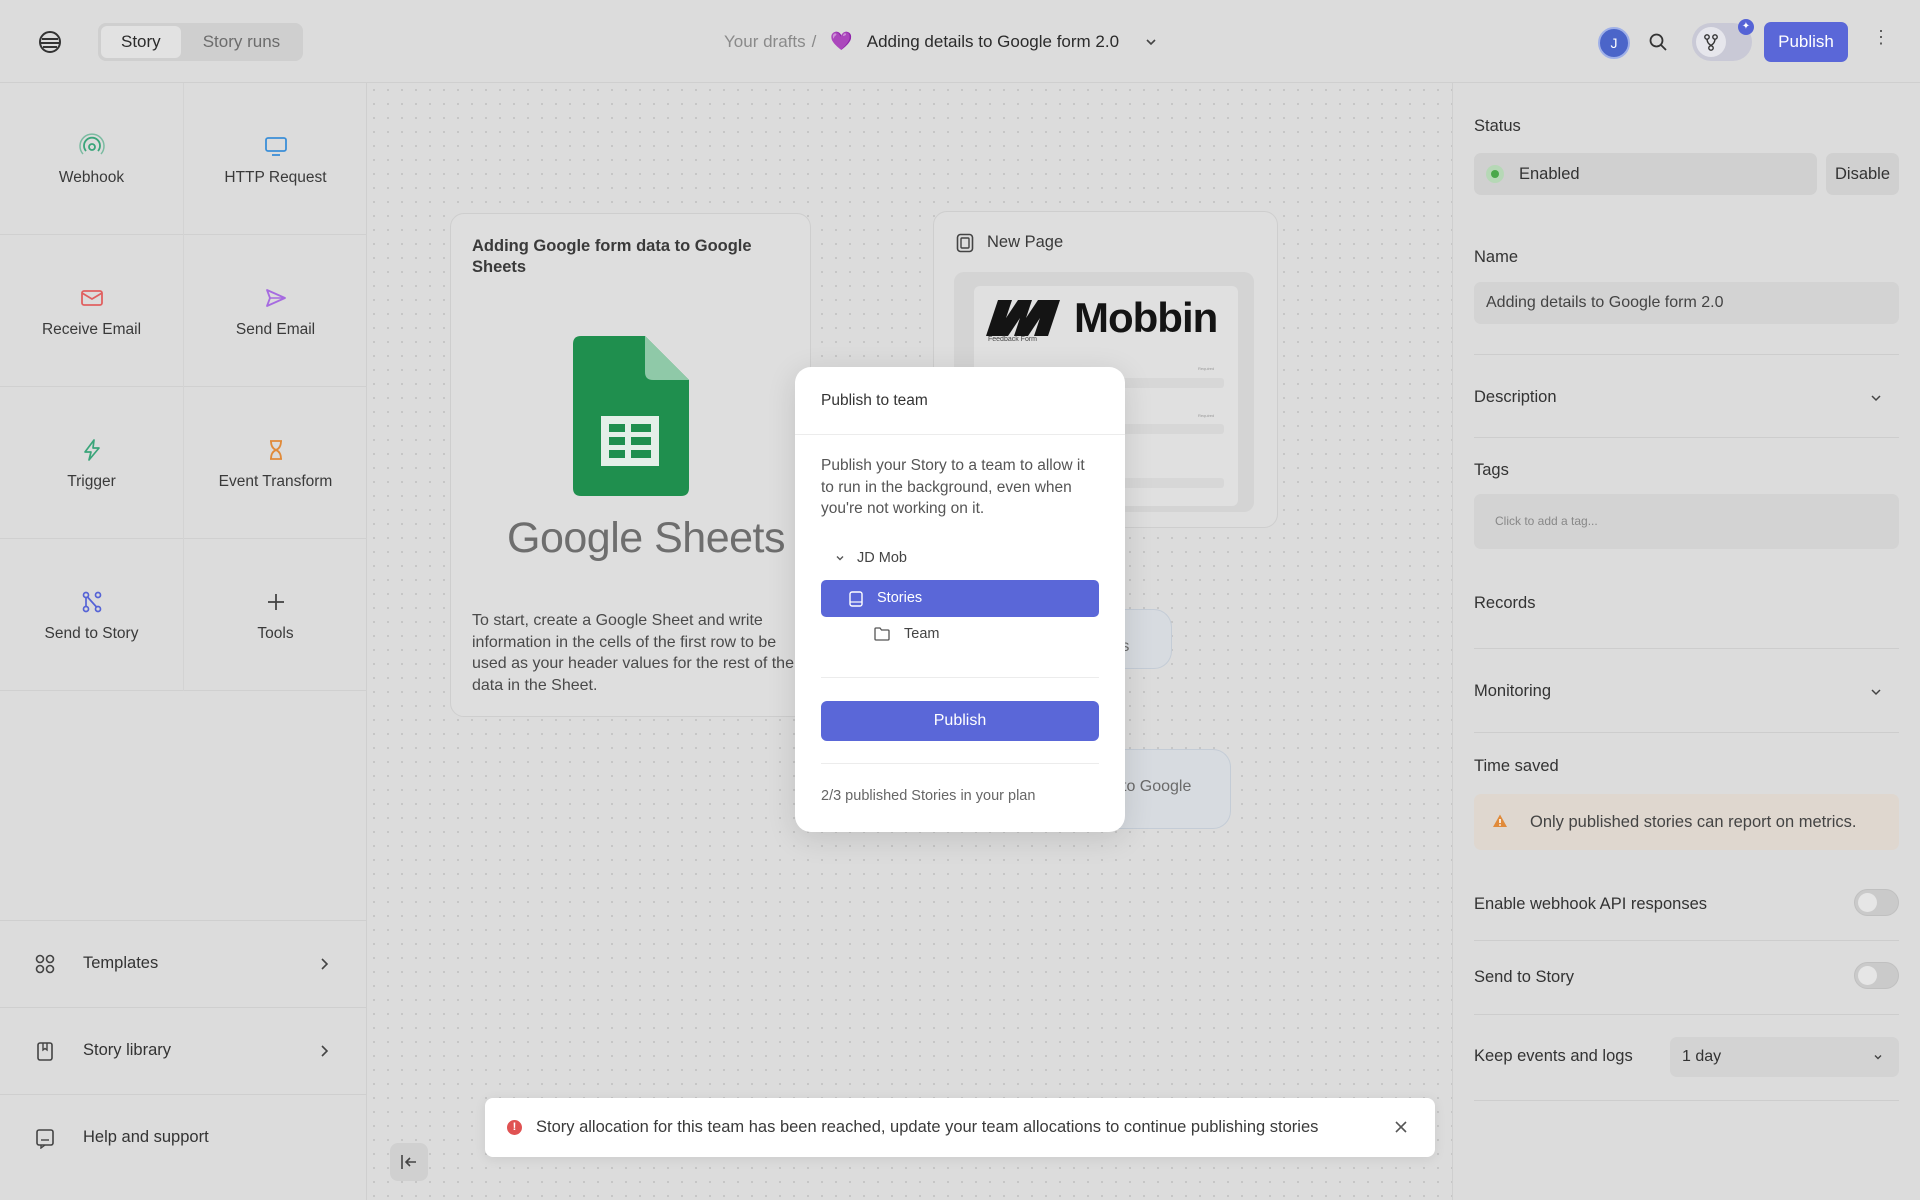 The image size is (1920, 1200). I want to click on app-logo-icon, so click(50, 42).